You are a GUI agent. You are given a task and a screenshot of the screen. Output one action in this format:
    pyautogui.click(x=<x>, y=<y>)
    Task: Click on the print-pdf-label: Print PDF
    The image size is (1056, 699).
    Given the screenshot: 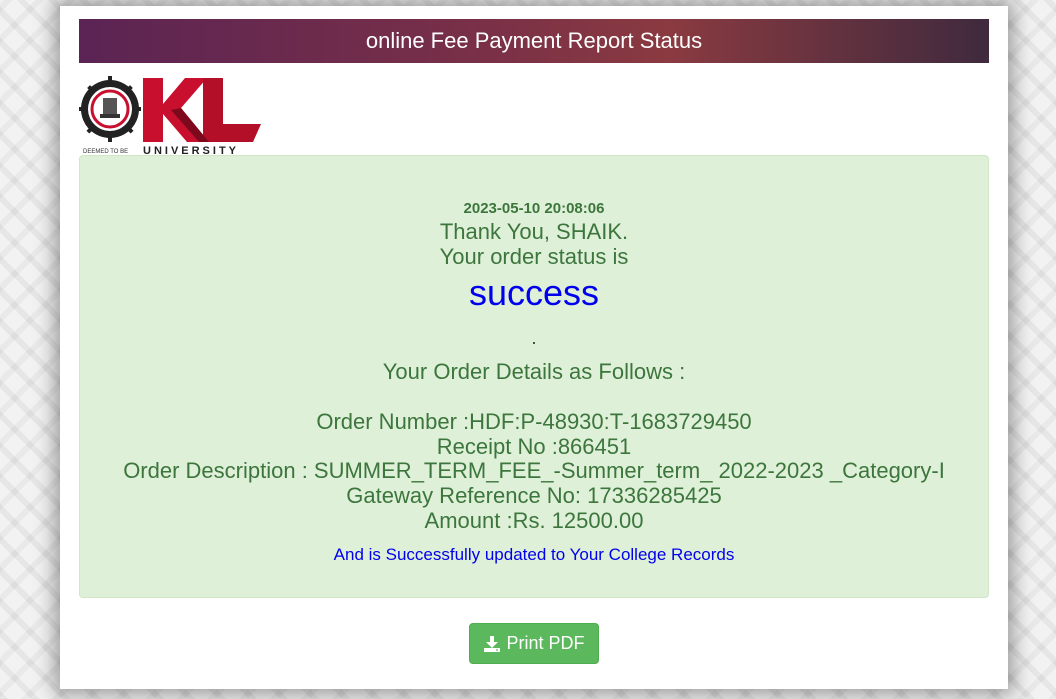 What is the action you would take?
    pyautogui.click(x=545, y=643)
    